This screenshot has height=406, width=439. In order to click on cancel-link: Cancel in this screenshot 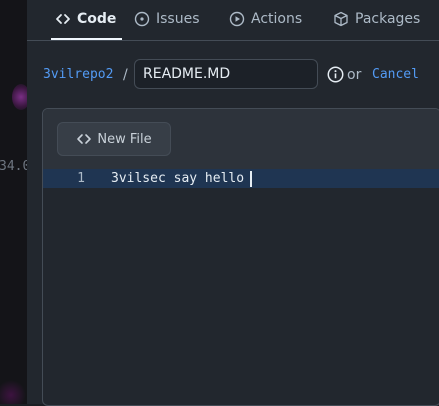, I will do `click(395, 74)`.